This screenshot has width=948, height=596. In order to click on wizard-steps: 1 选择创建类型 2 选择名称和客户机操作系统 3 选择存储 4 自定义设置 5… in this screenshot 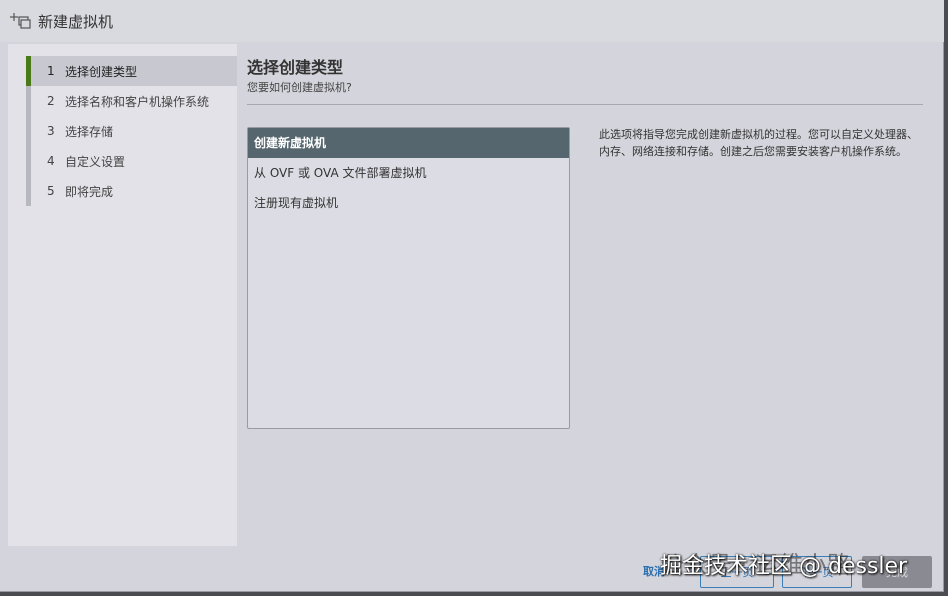, I will do `click(131, 131)`.